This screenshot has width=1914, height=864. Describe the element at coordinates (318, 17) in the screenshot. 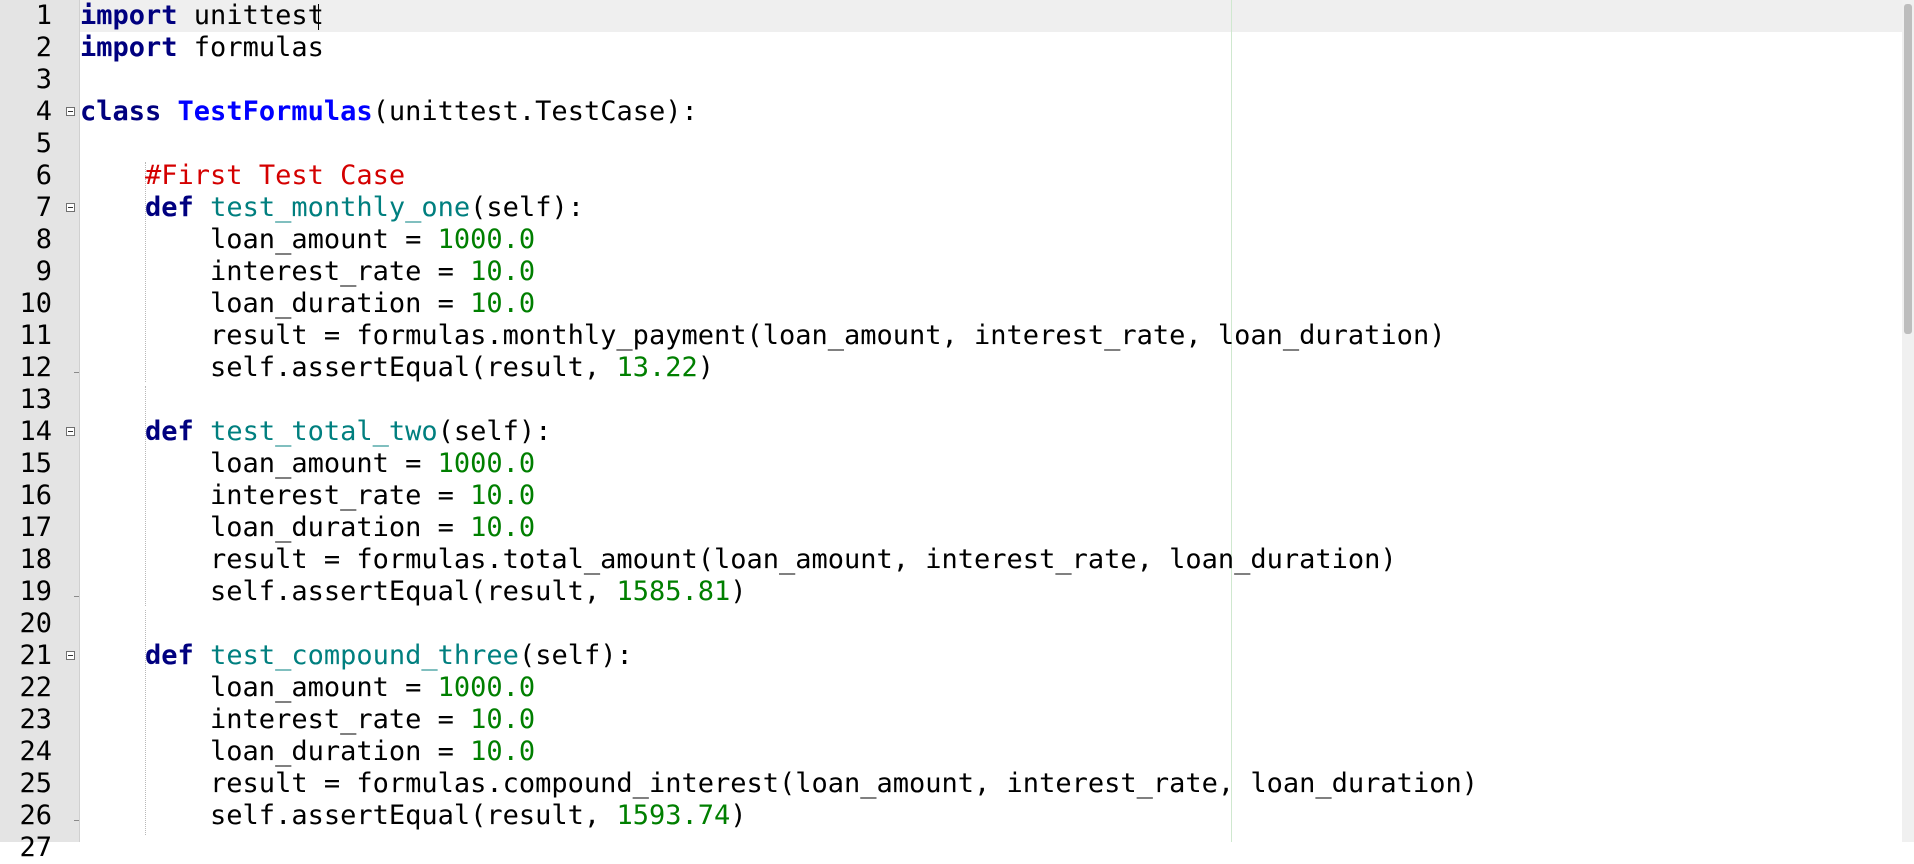

I see `text-cursor` at that location.